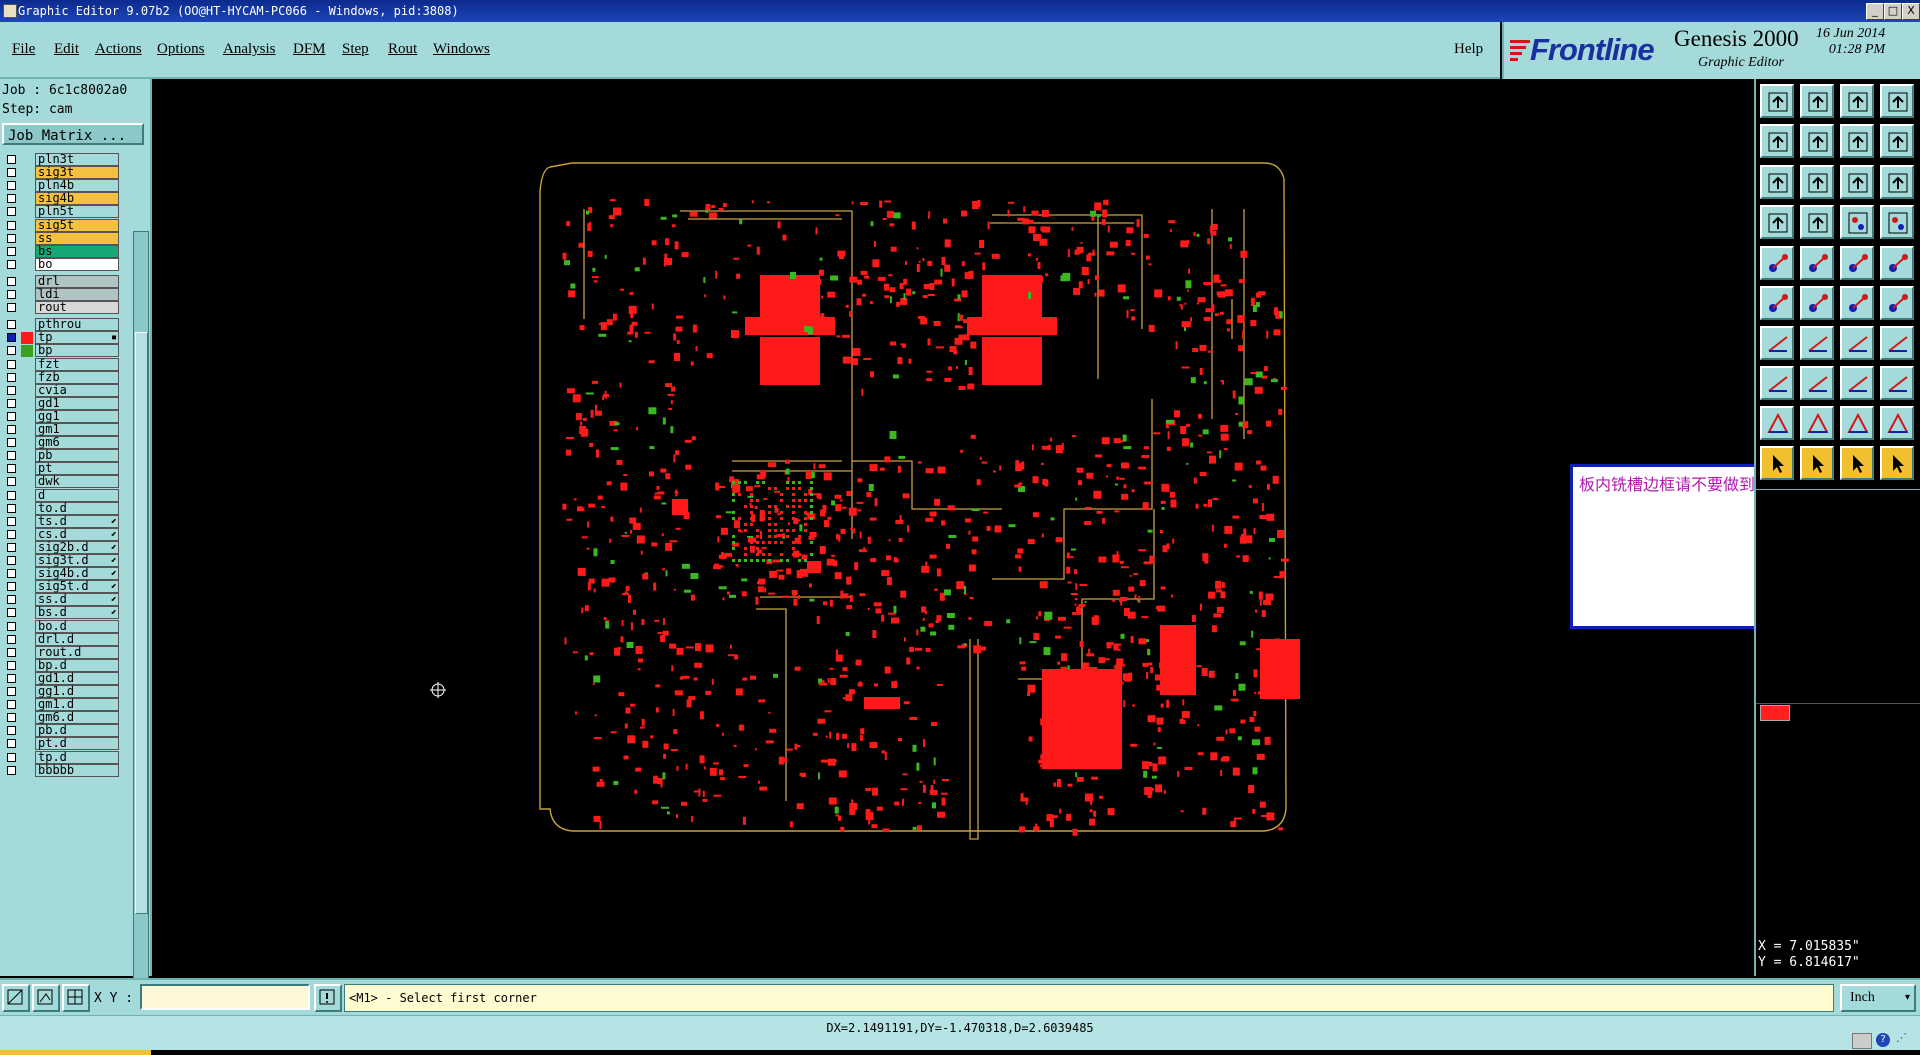  Describe the element at coordinates (1777, 303) in the screenshot. I see `connect-icon` at that location.